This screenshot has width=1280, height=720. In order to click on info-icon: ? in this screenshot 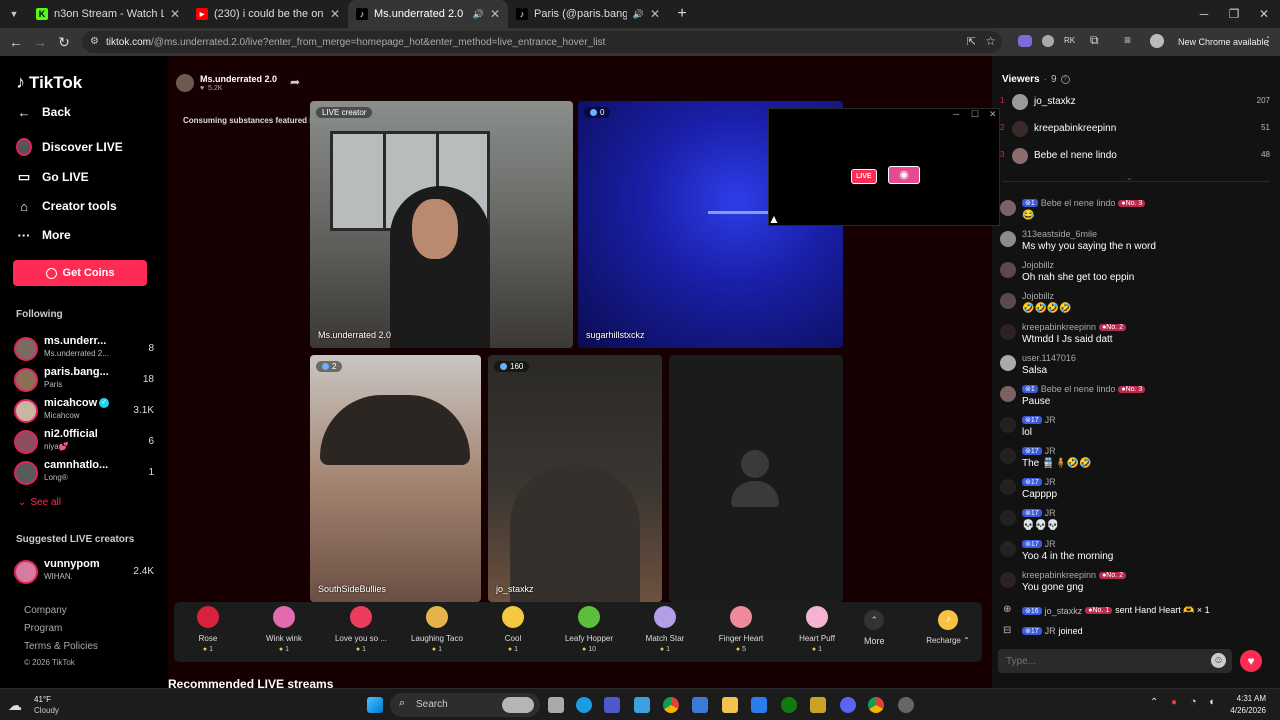, I will do `click(1065, 79)`.